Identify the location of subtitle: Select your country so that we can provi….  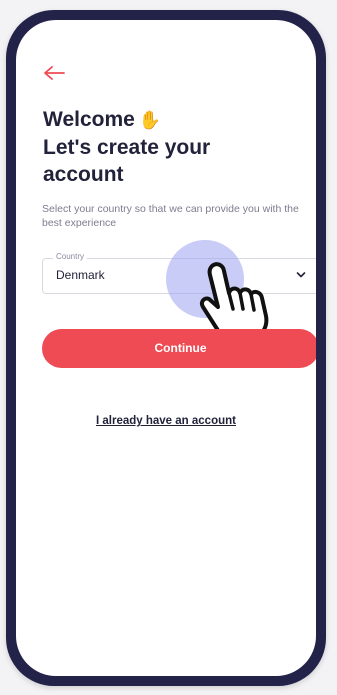
(170, 216).